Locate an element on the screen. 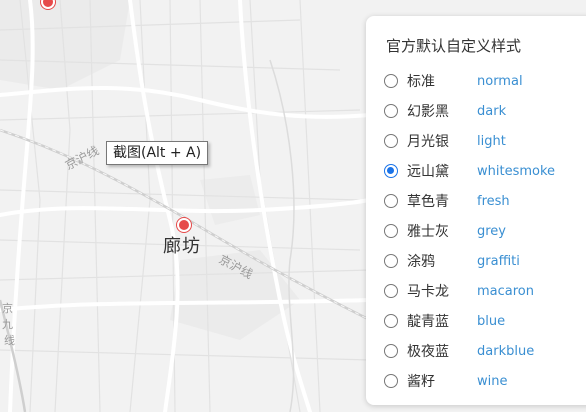  style-option-fresh: 草色青 fresh is located at coordinates (485, 201).